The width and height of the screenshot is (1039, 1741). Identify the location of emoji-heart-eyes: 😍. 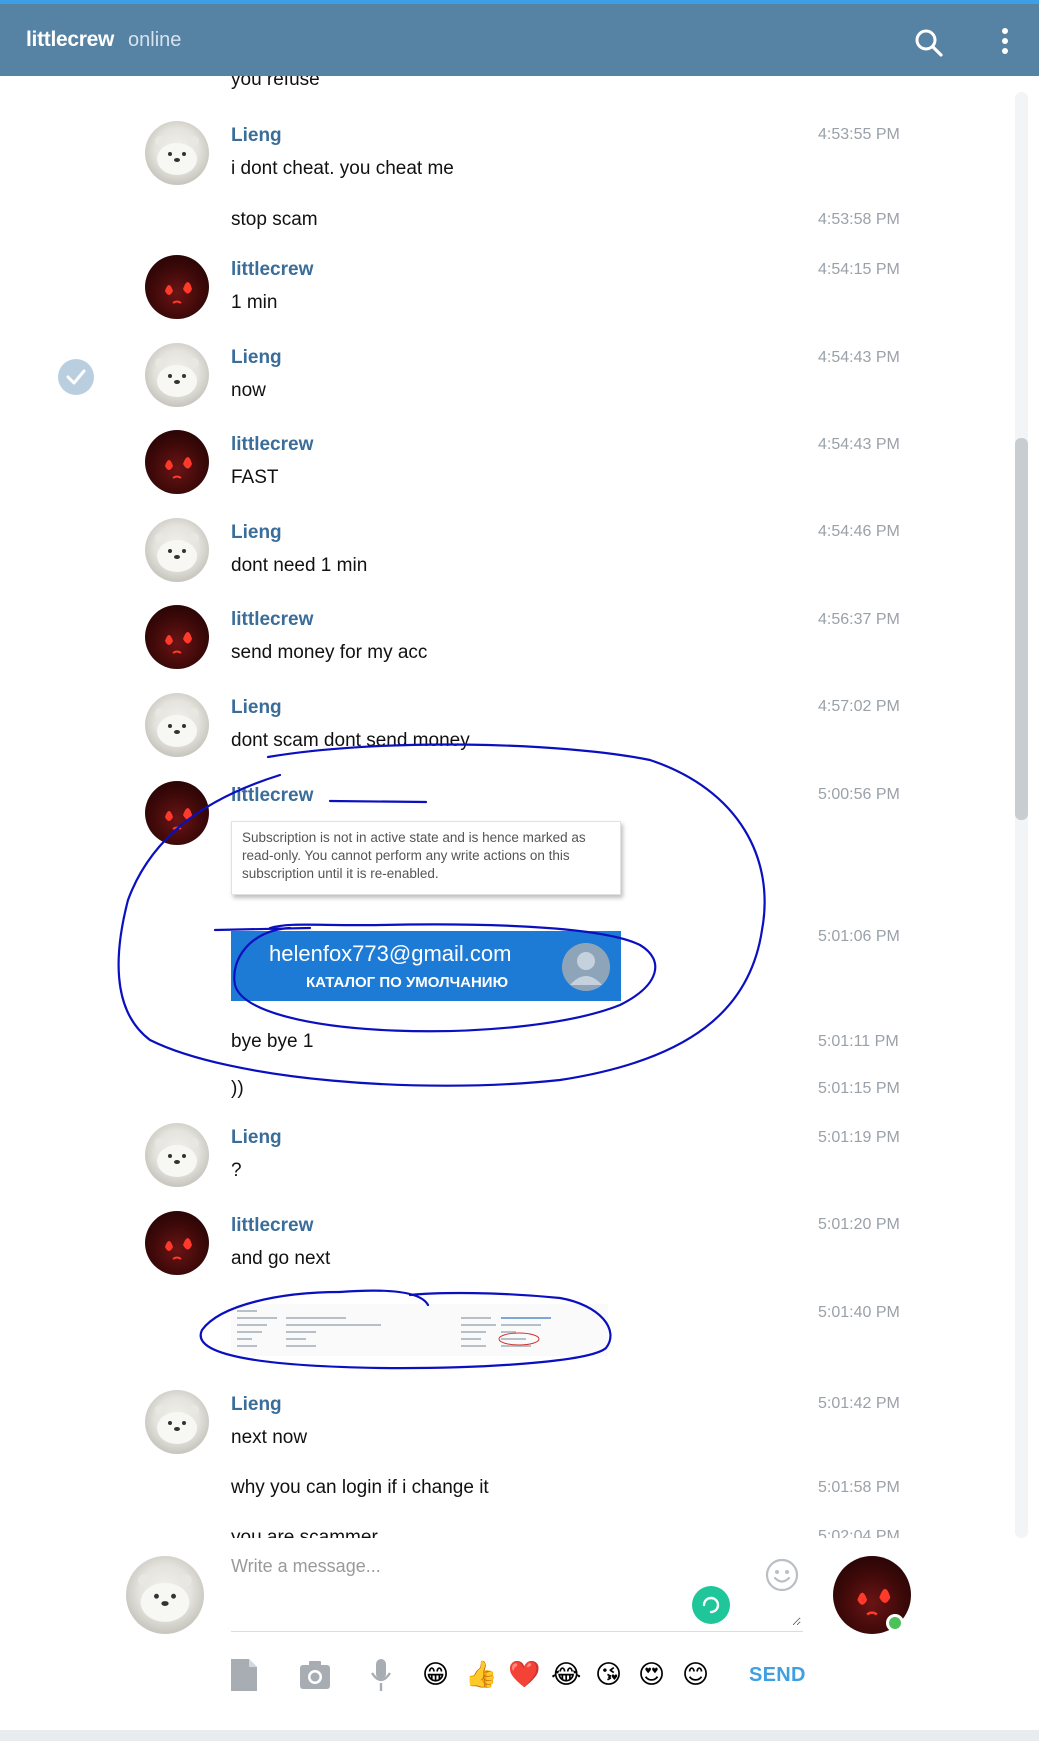
(651, 1675).